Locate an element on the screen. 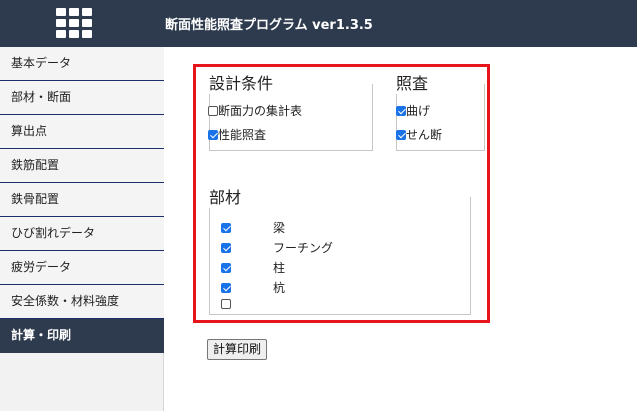 This screenshot has width=637, height=411. checkbox-column is located at coordinates (226, 267).